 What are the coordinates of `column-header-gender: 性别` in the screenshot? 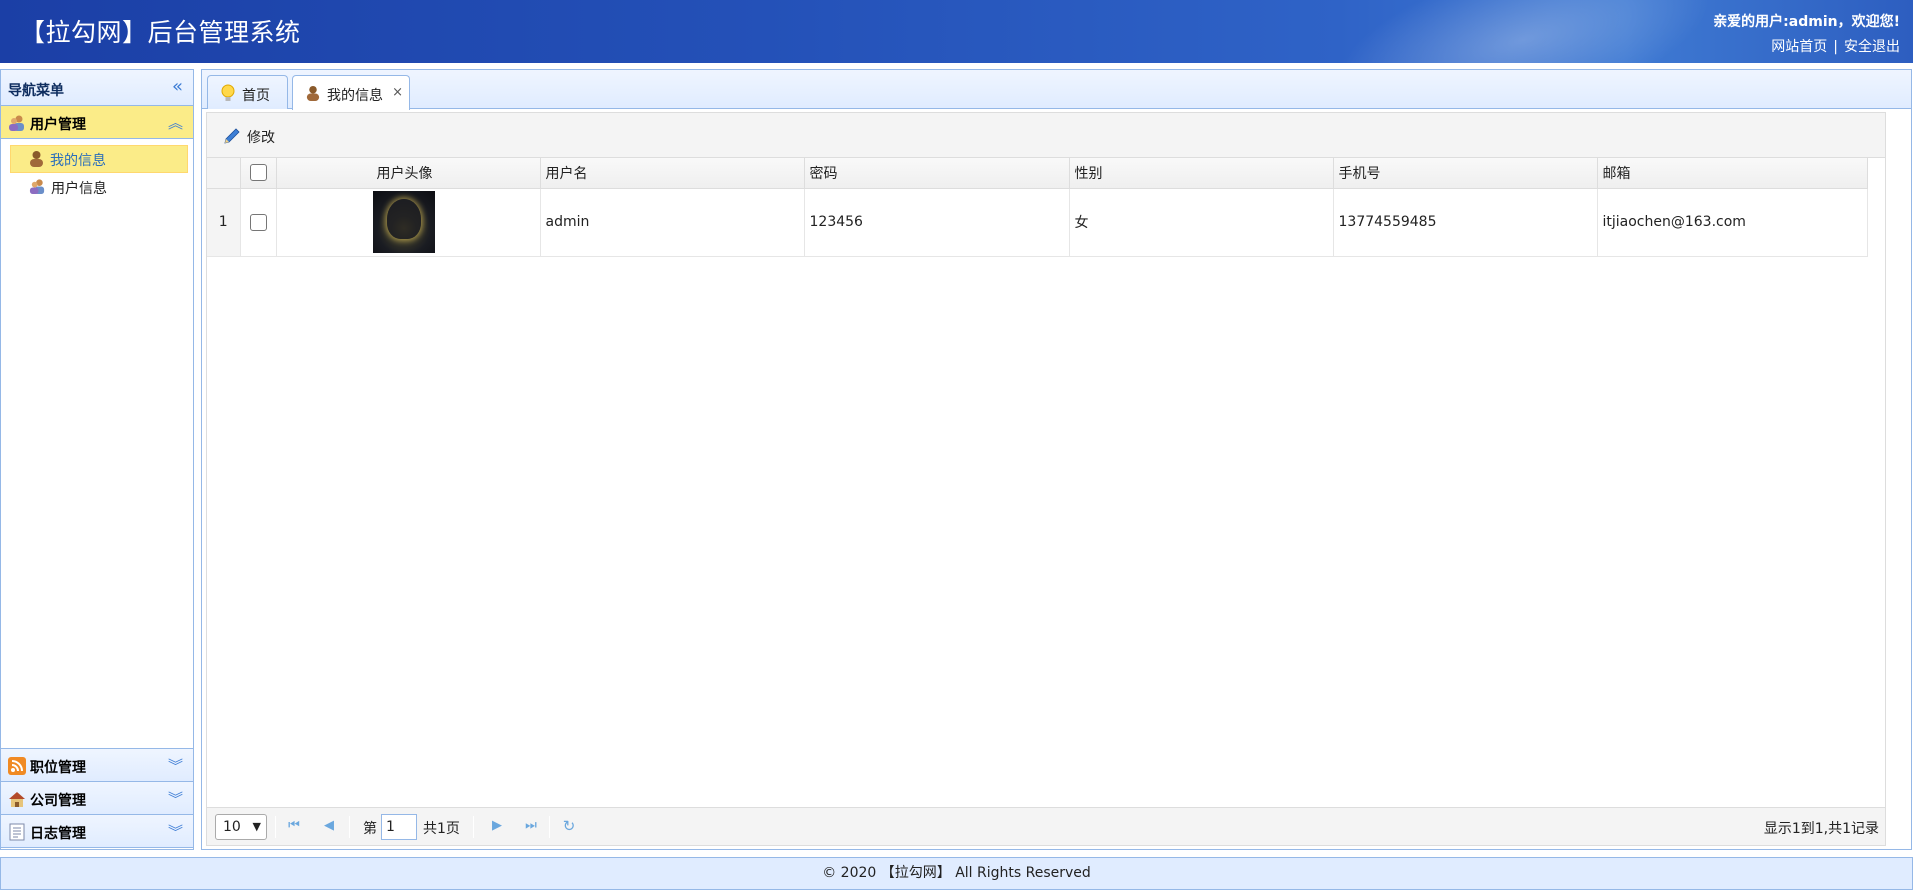 It's located at (1201, 173).